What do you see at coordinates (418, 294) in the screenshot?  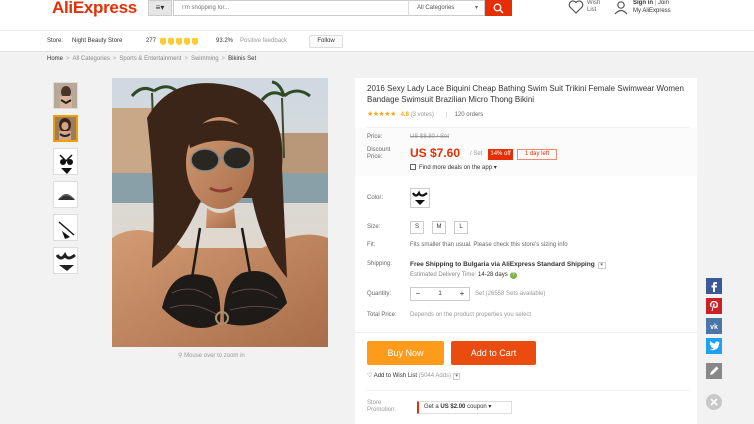 I see `quantity-decrease-button: −` at bounding box center [418, 294].